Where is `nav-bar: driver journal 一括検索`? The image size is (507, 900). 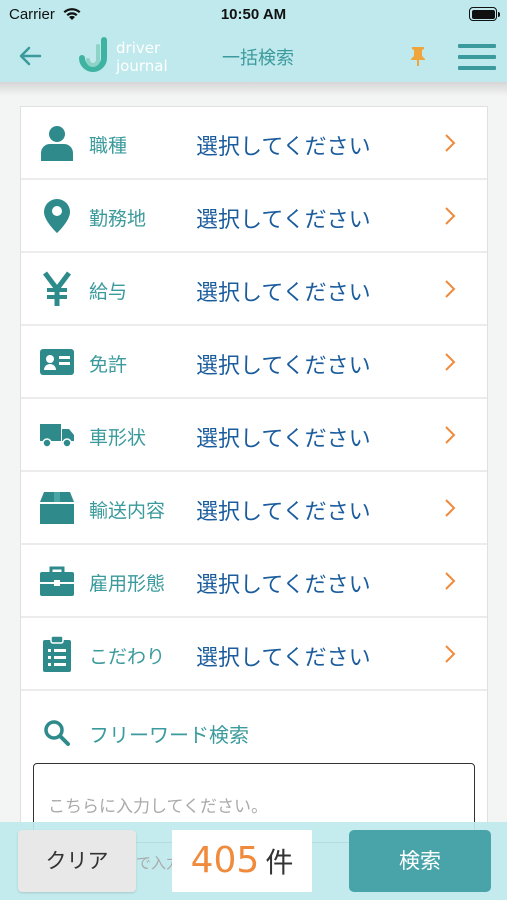
nav-bar: driver journal 一括検索 is located at coordinates (253, 56).